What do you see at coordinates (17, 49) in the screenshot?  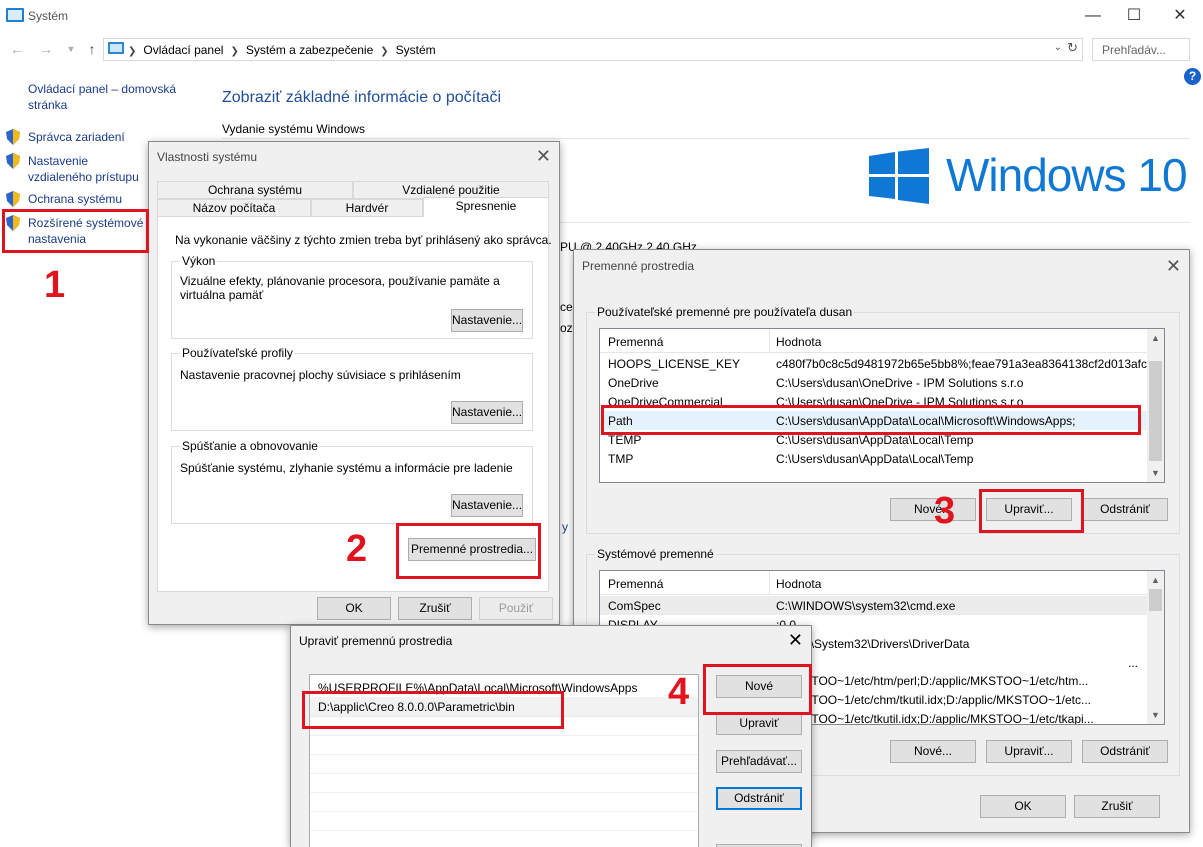 I see `back-arrow-icon: ←` at bounding box center [17, 49].